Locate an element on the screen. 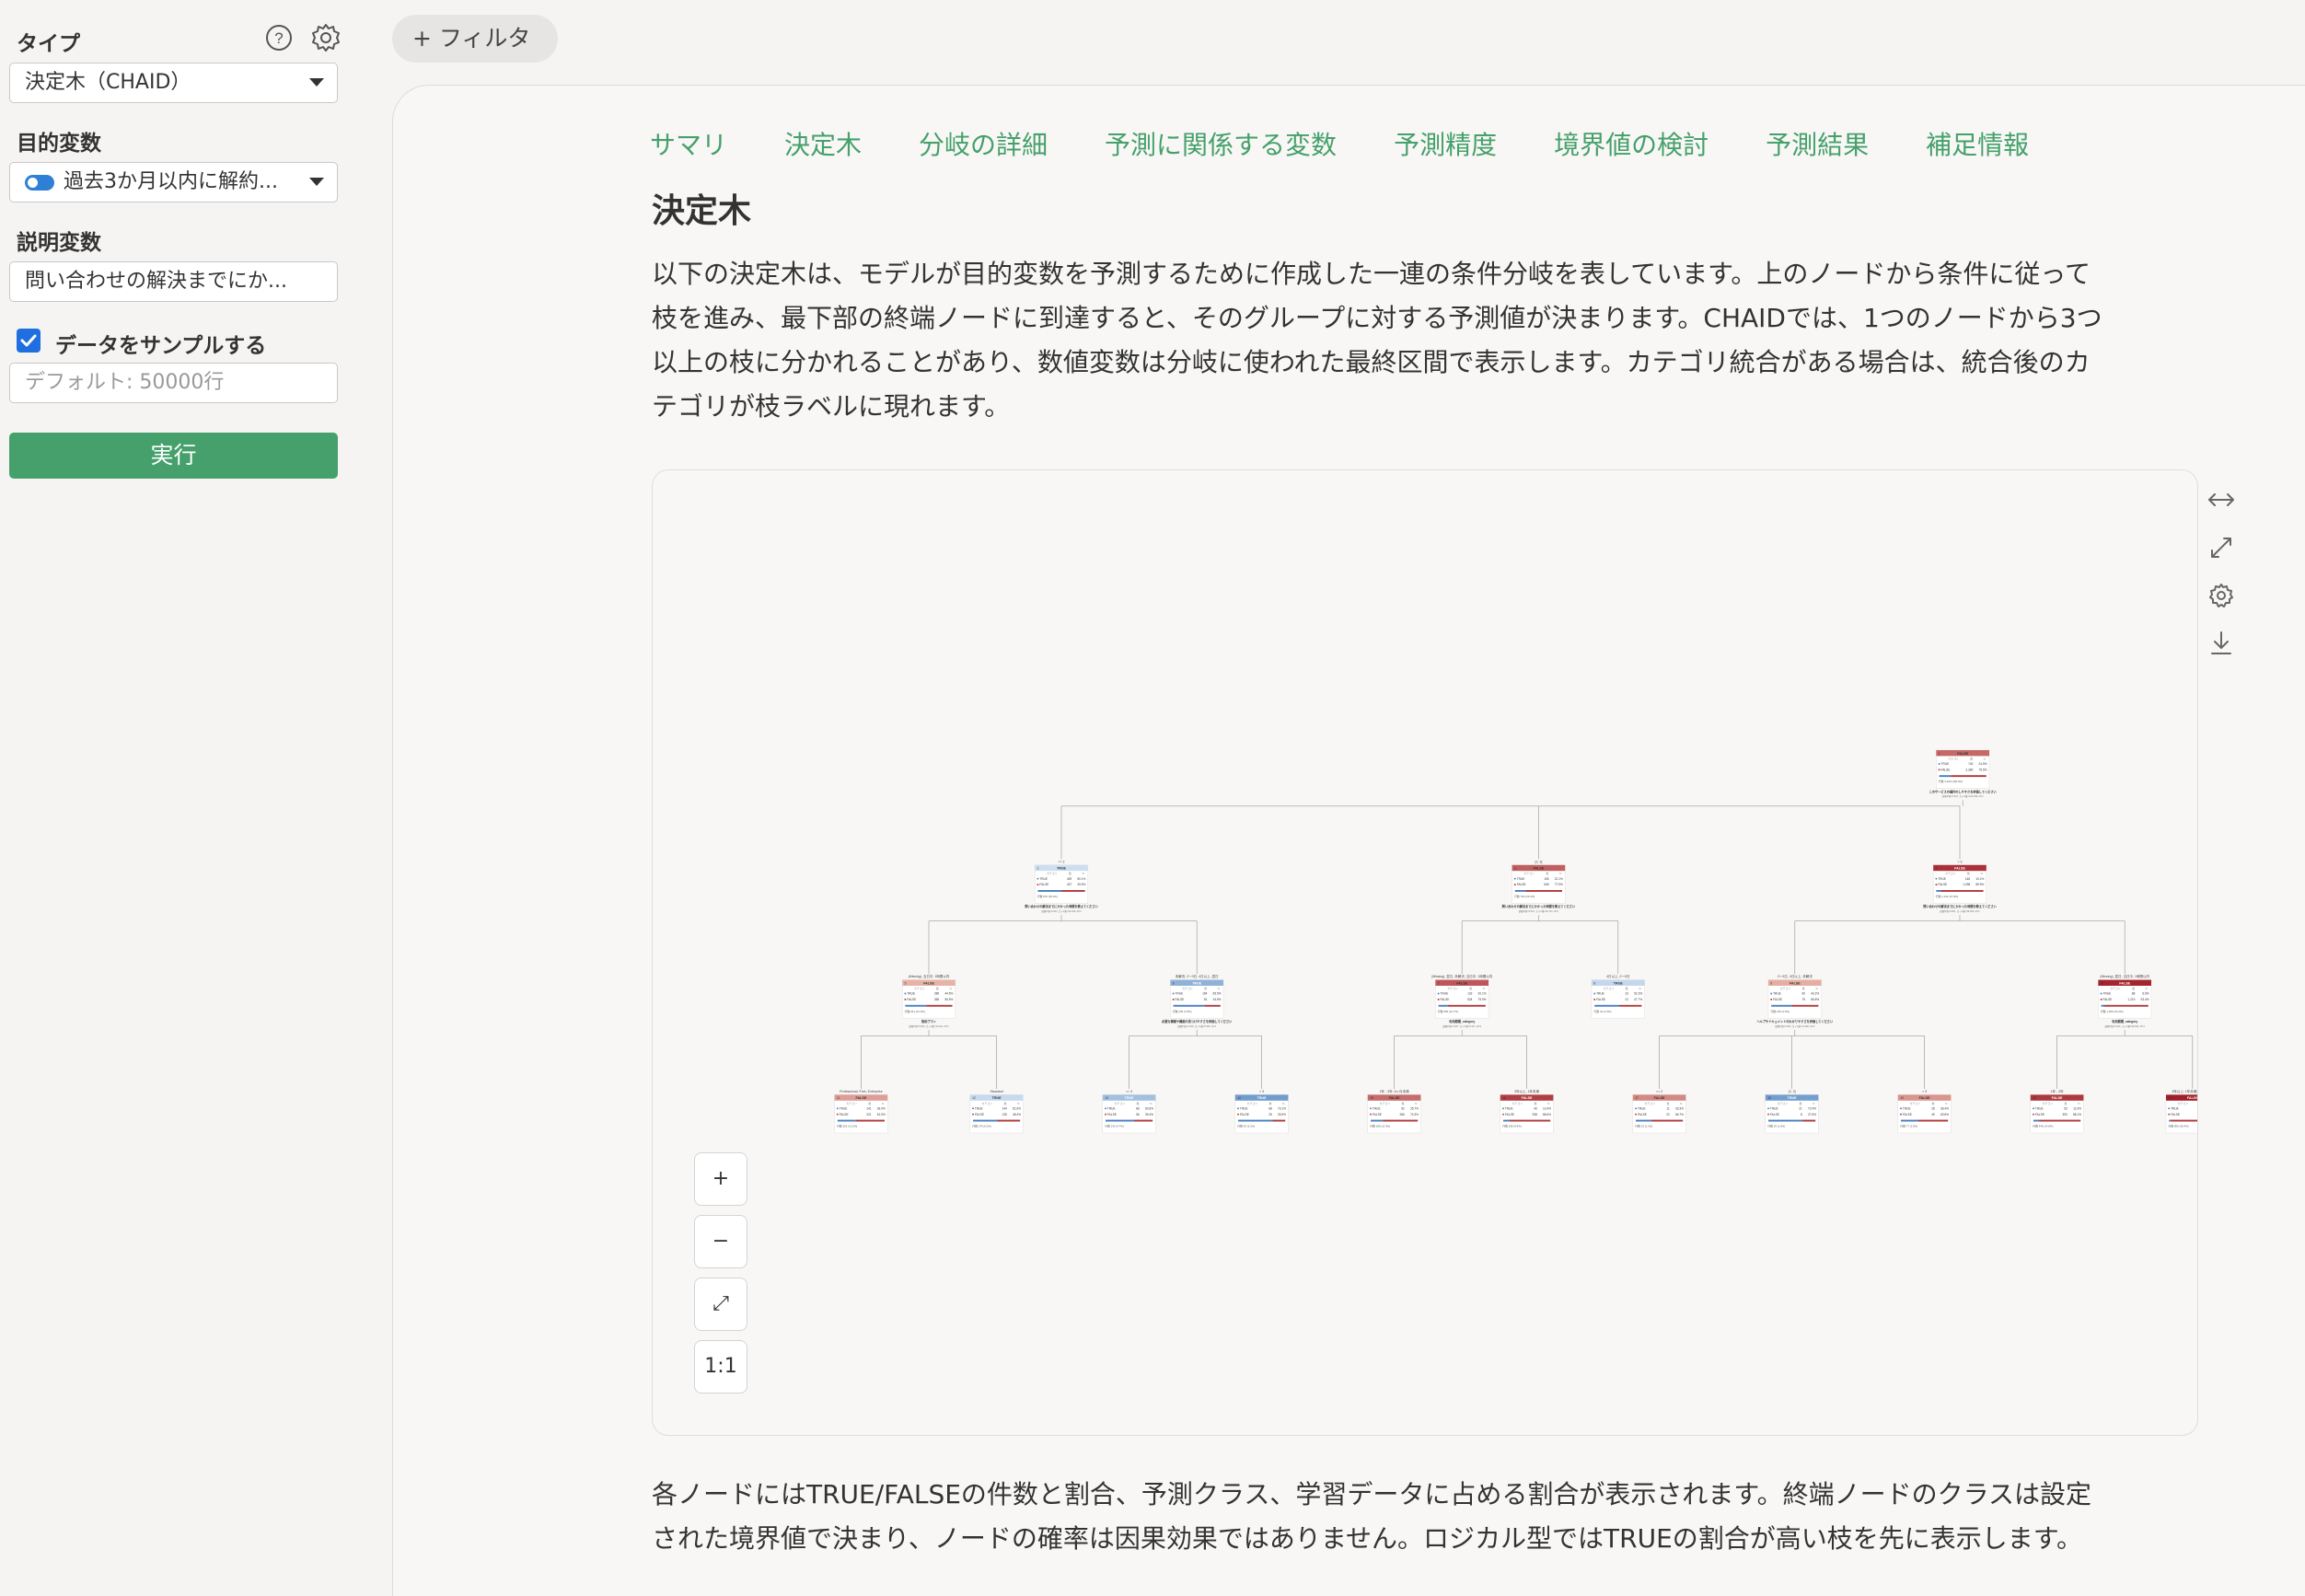 This screenshot has height=1596, width=2305. tree-node-id: 17 is located at coordinates (1637, 1098).